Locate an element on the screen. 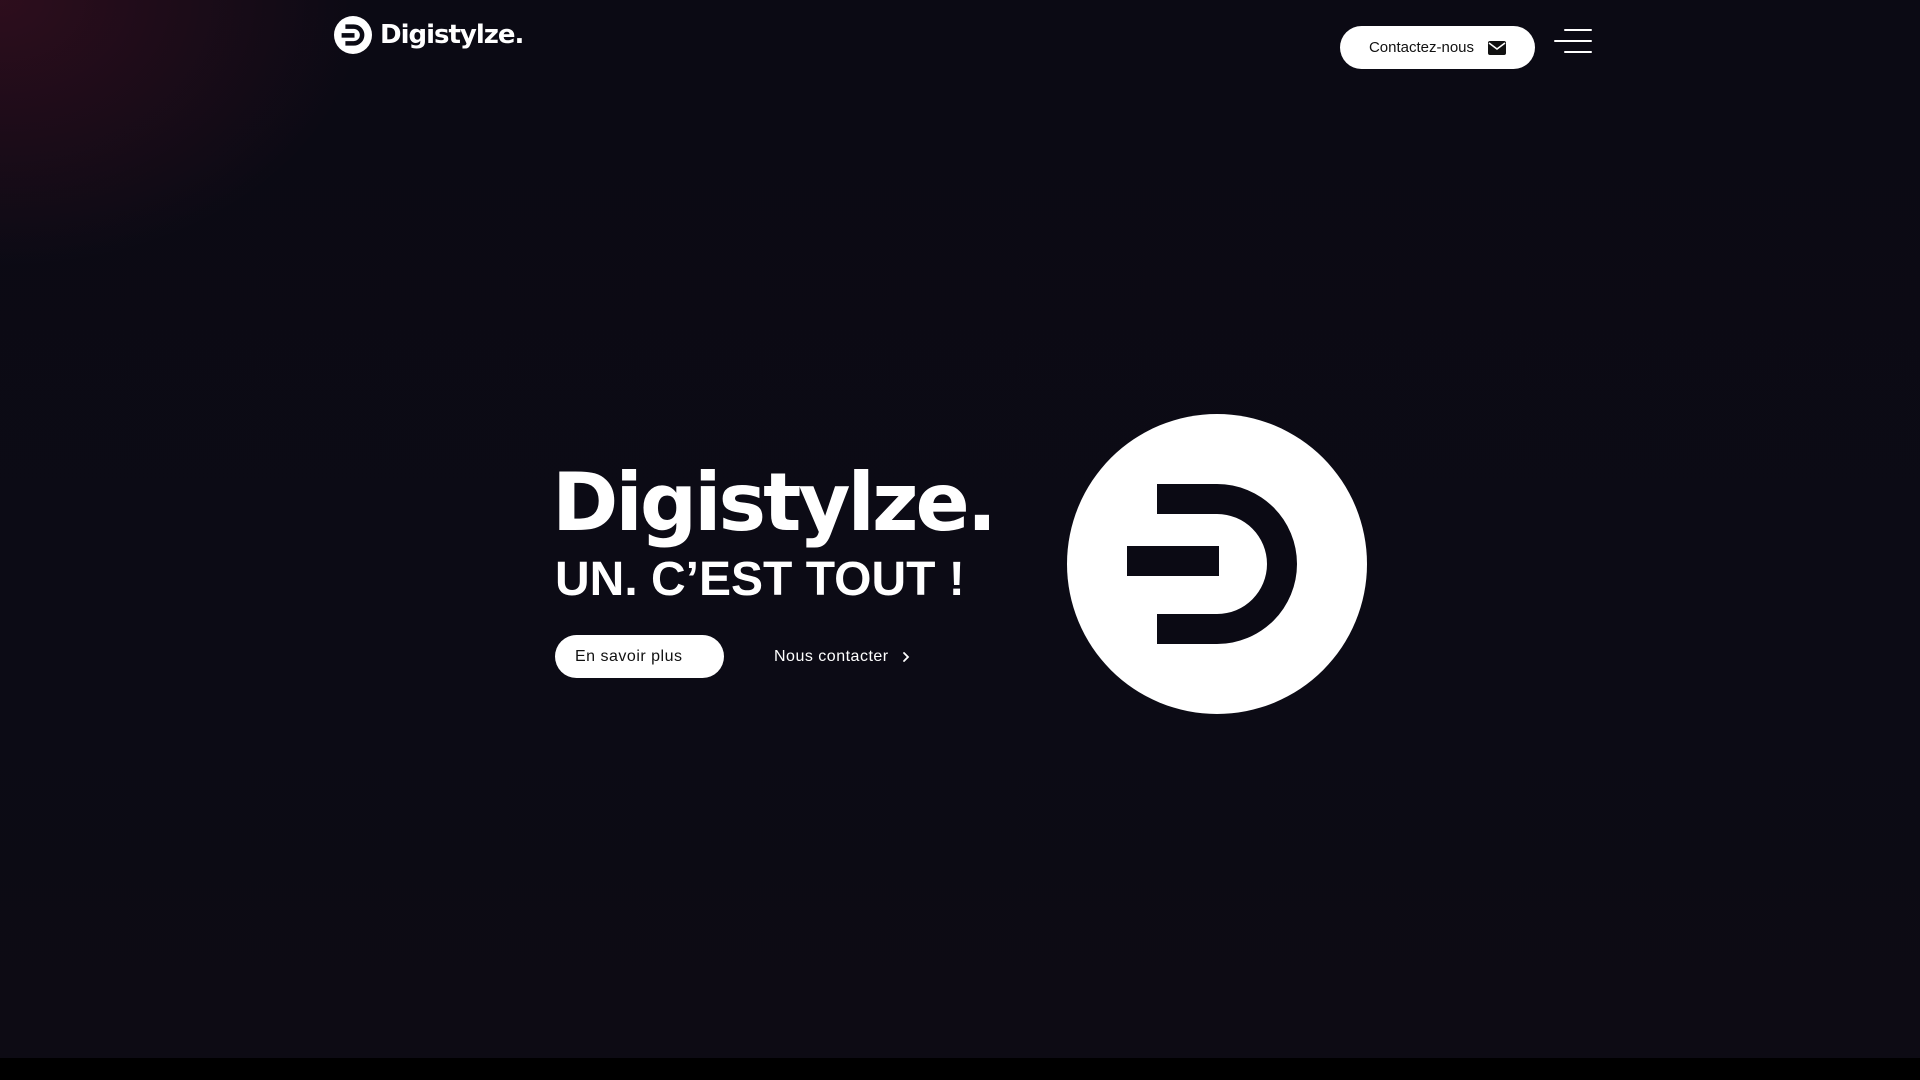  contact-us-link: Nous contacter is located at coordinates (842, 656).